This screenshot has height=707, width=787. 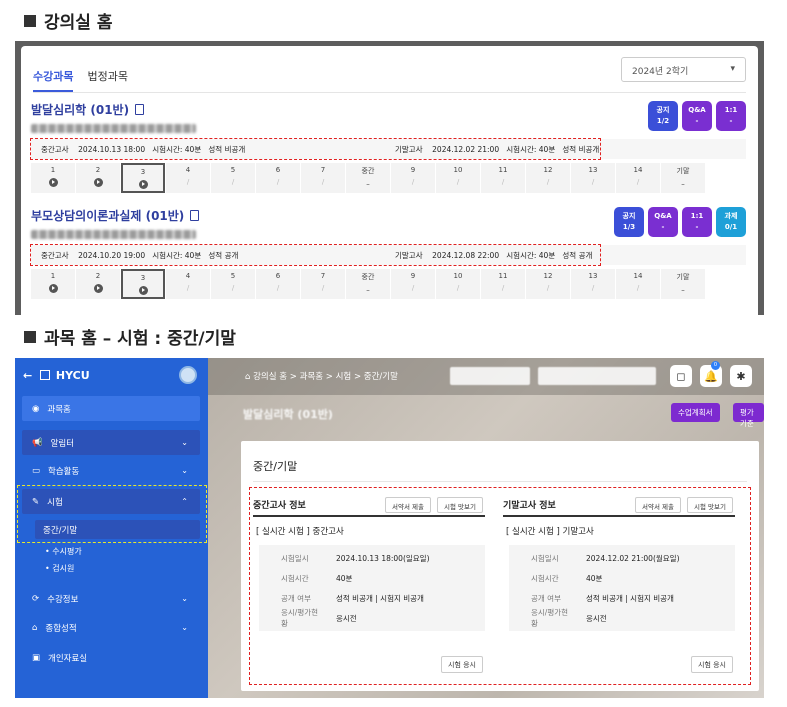 I want to click on count-badge: 과제 0/1, so click(x=731, y=222).